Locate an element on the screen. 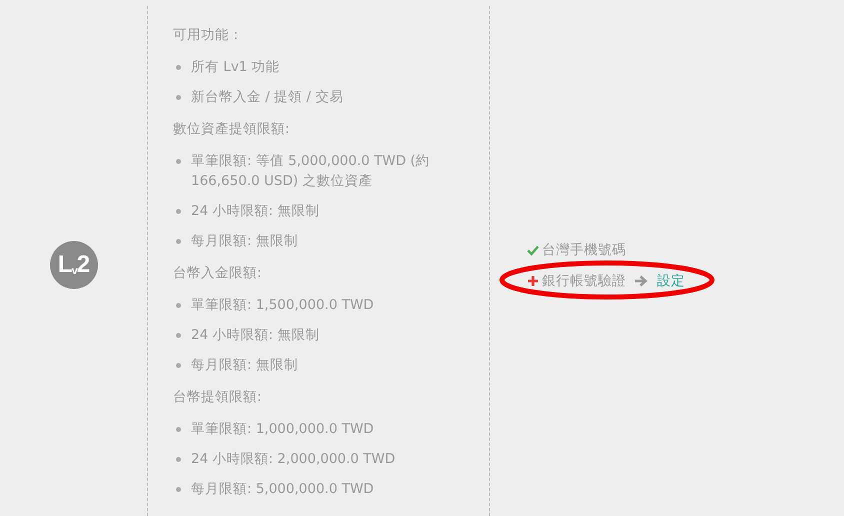 The height and width of the screenshot is (516, 844). requirement-label: 銀行帳號驗證 is located at coordinates (584, 281).